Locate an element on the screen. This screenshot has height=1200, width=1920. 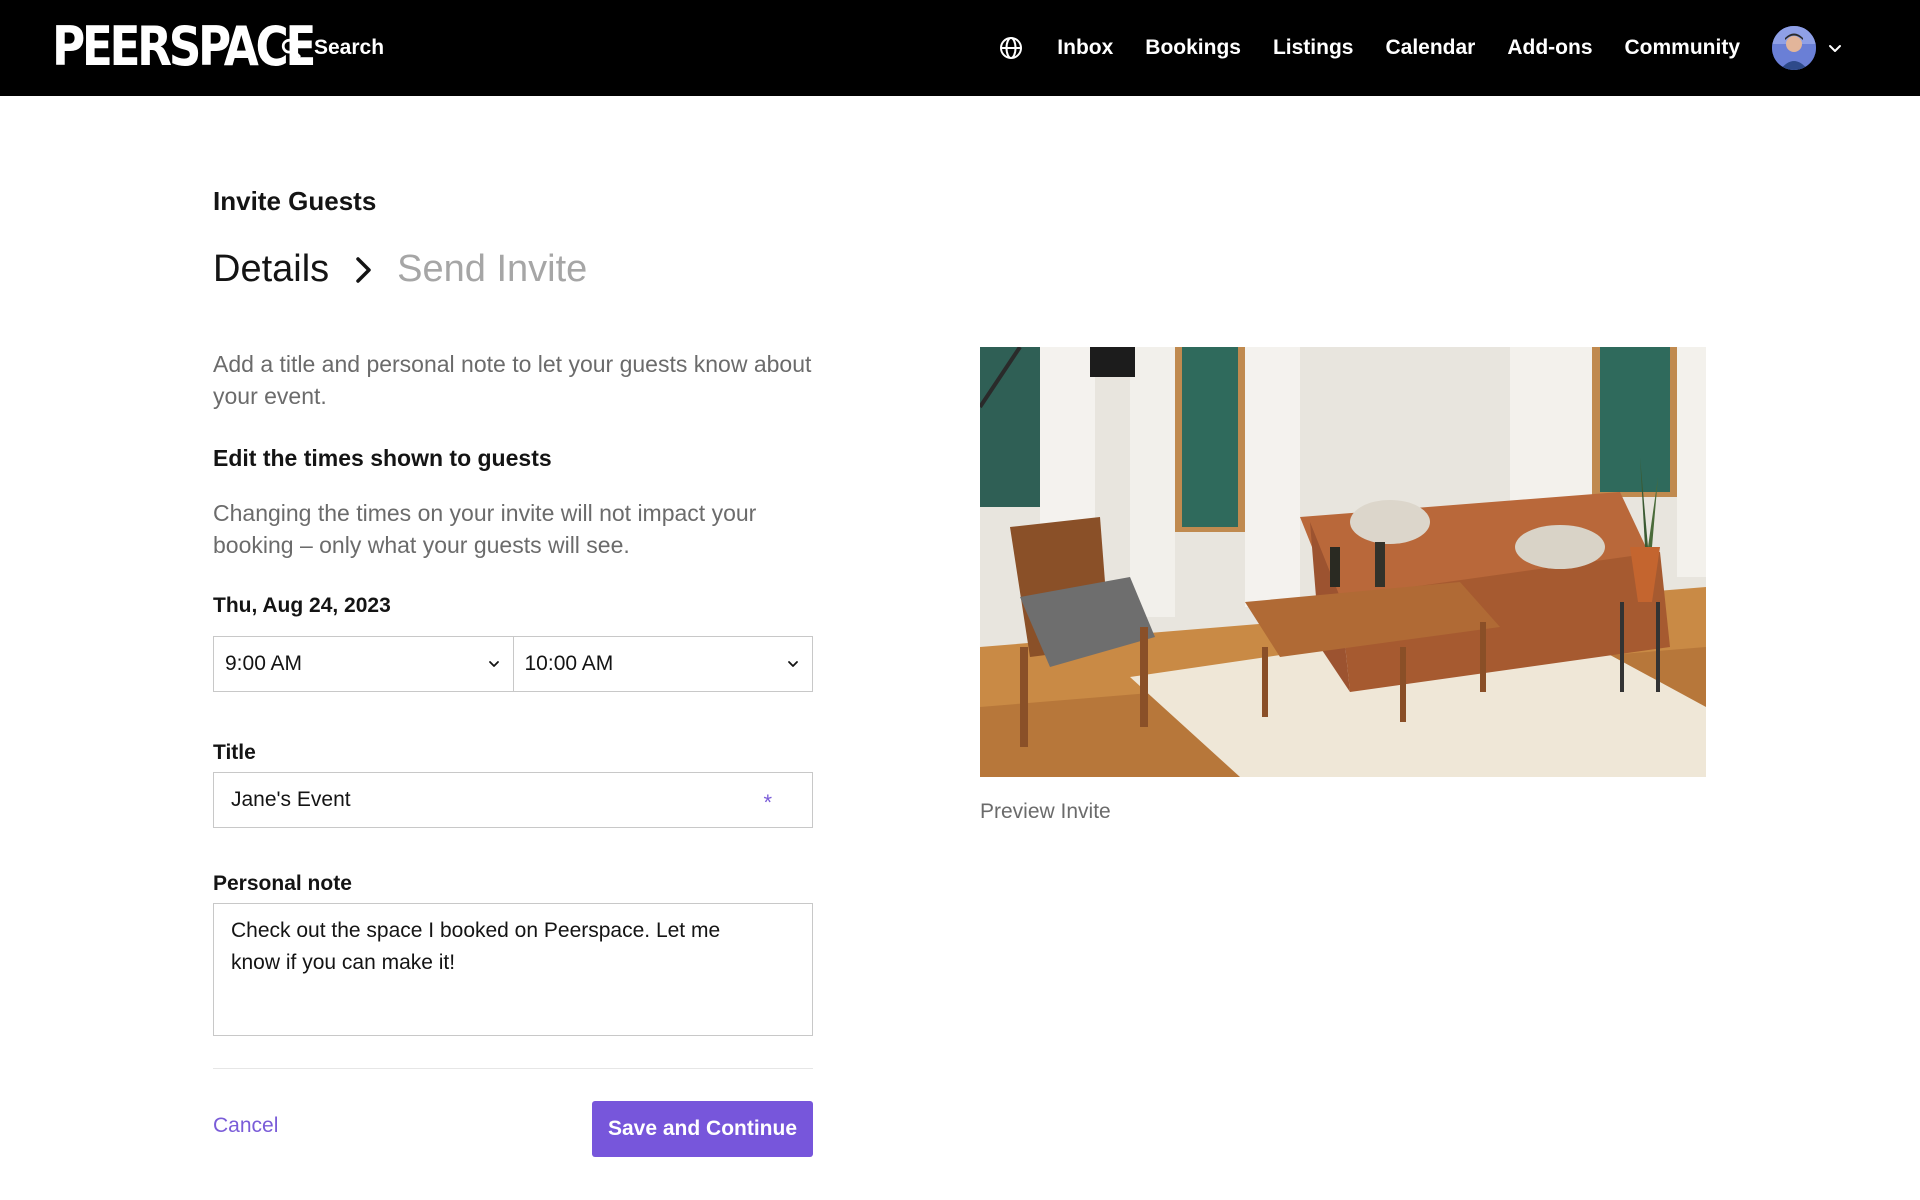
personal-note-label: Personal note is located at coordinates (282, 883).